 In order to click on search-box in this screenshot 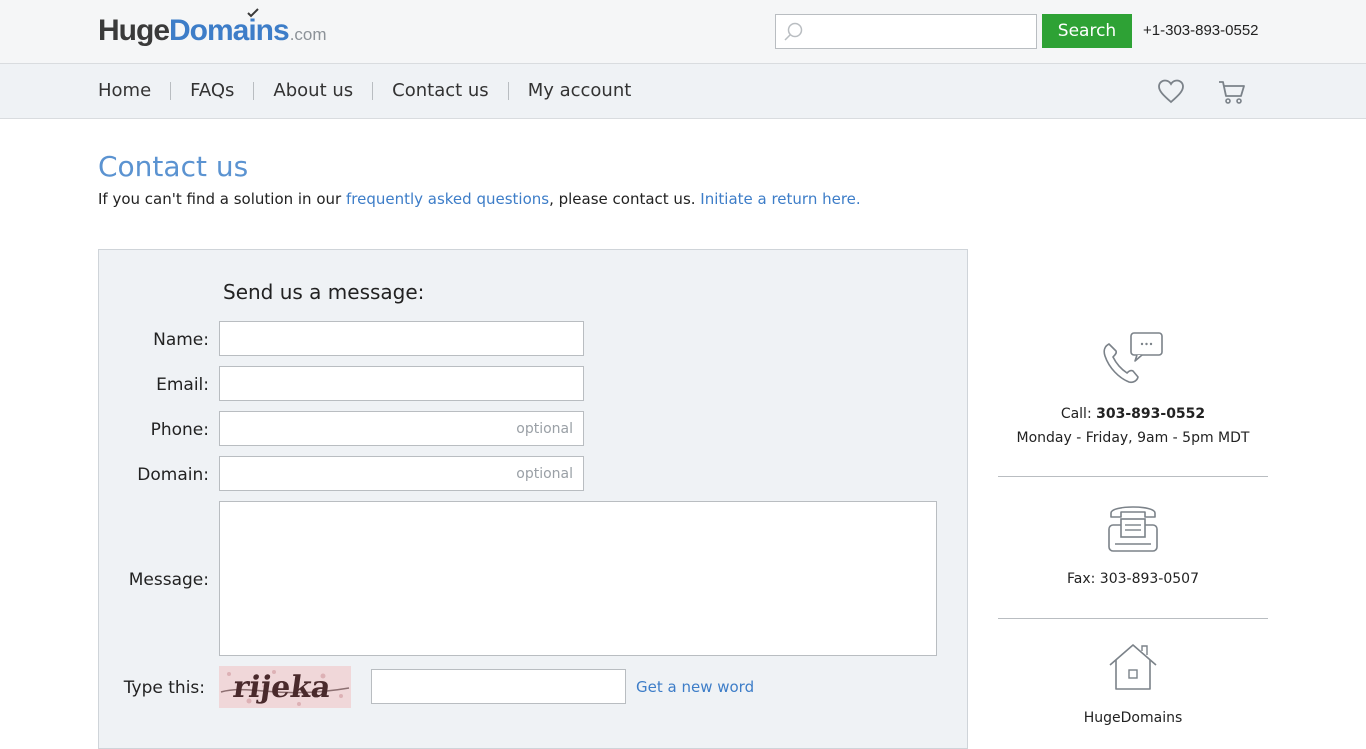, I will do `click(906, 31)`.